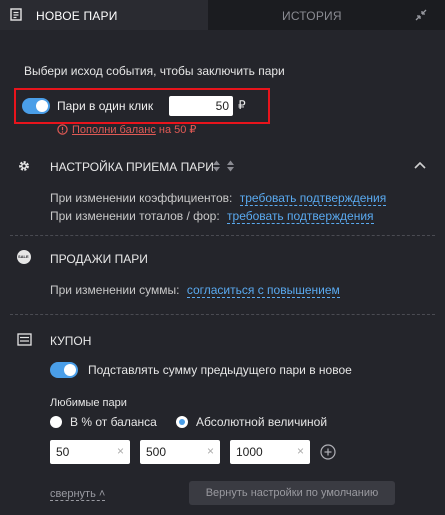 This screenshot has width=445, height=515. I want to click on coupon-title: КУПОН, so click(71, 341).